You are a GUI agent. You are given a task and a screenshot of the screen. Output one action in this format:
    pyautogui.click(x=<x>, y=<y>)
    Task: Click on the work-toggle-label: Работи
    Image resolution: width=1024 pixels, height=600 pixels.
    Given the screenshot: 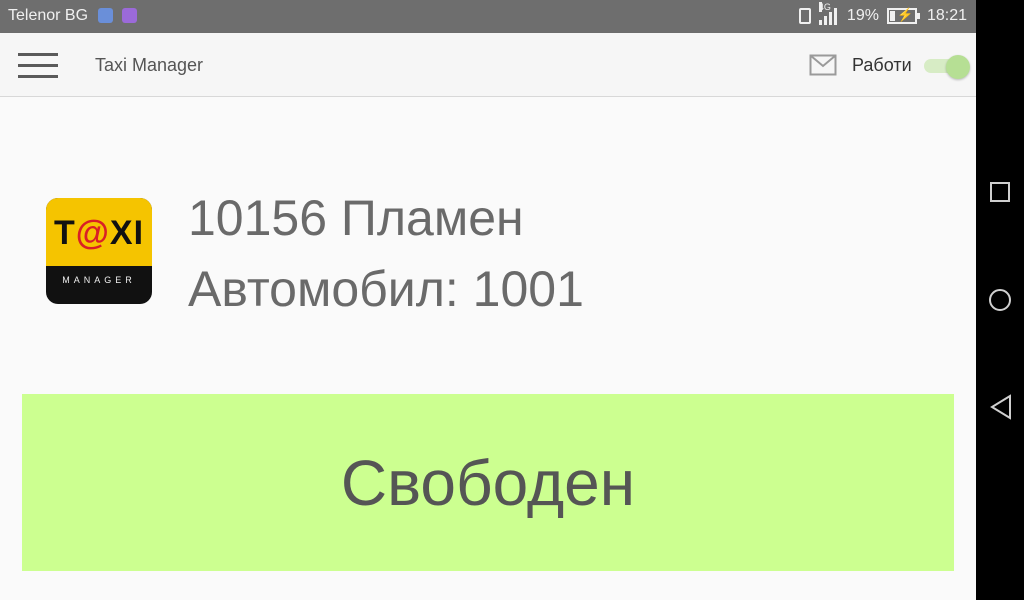 What is the action you would take?
    pyautogui.click(x=882, y=65)
    